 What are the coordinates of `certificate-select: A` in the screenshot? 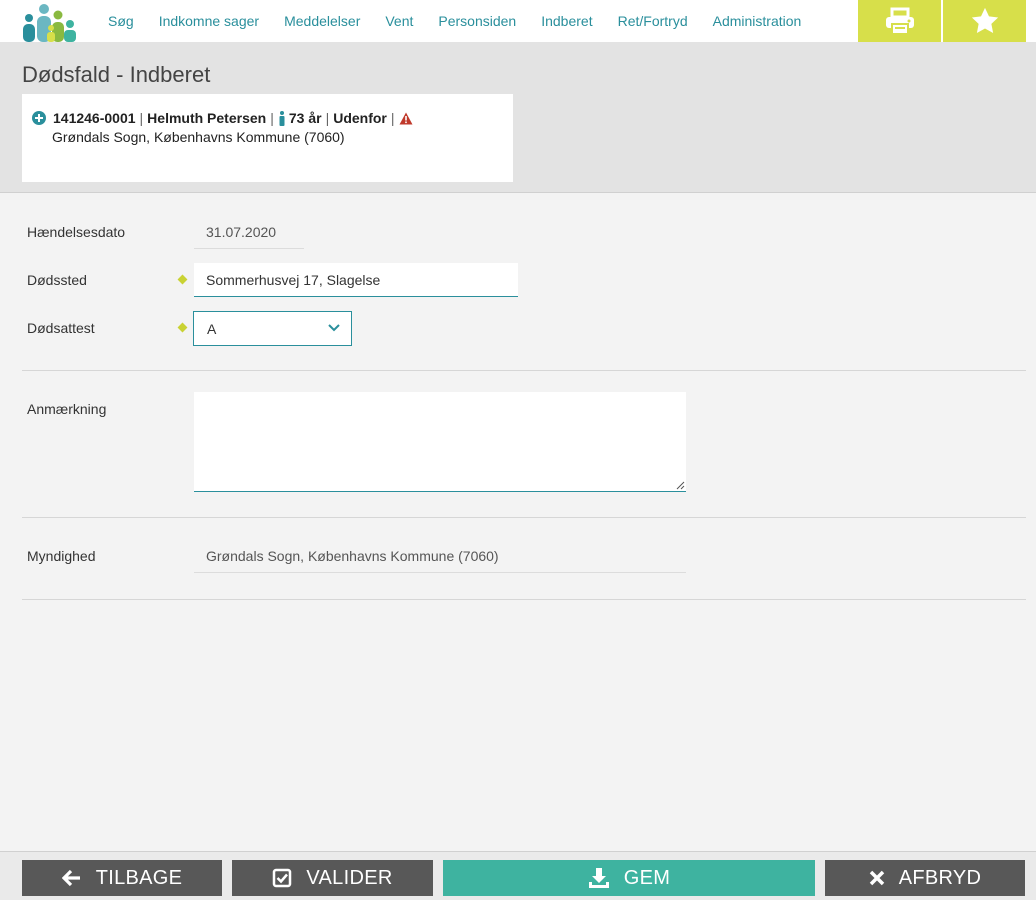 It's located at (272, 328).